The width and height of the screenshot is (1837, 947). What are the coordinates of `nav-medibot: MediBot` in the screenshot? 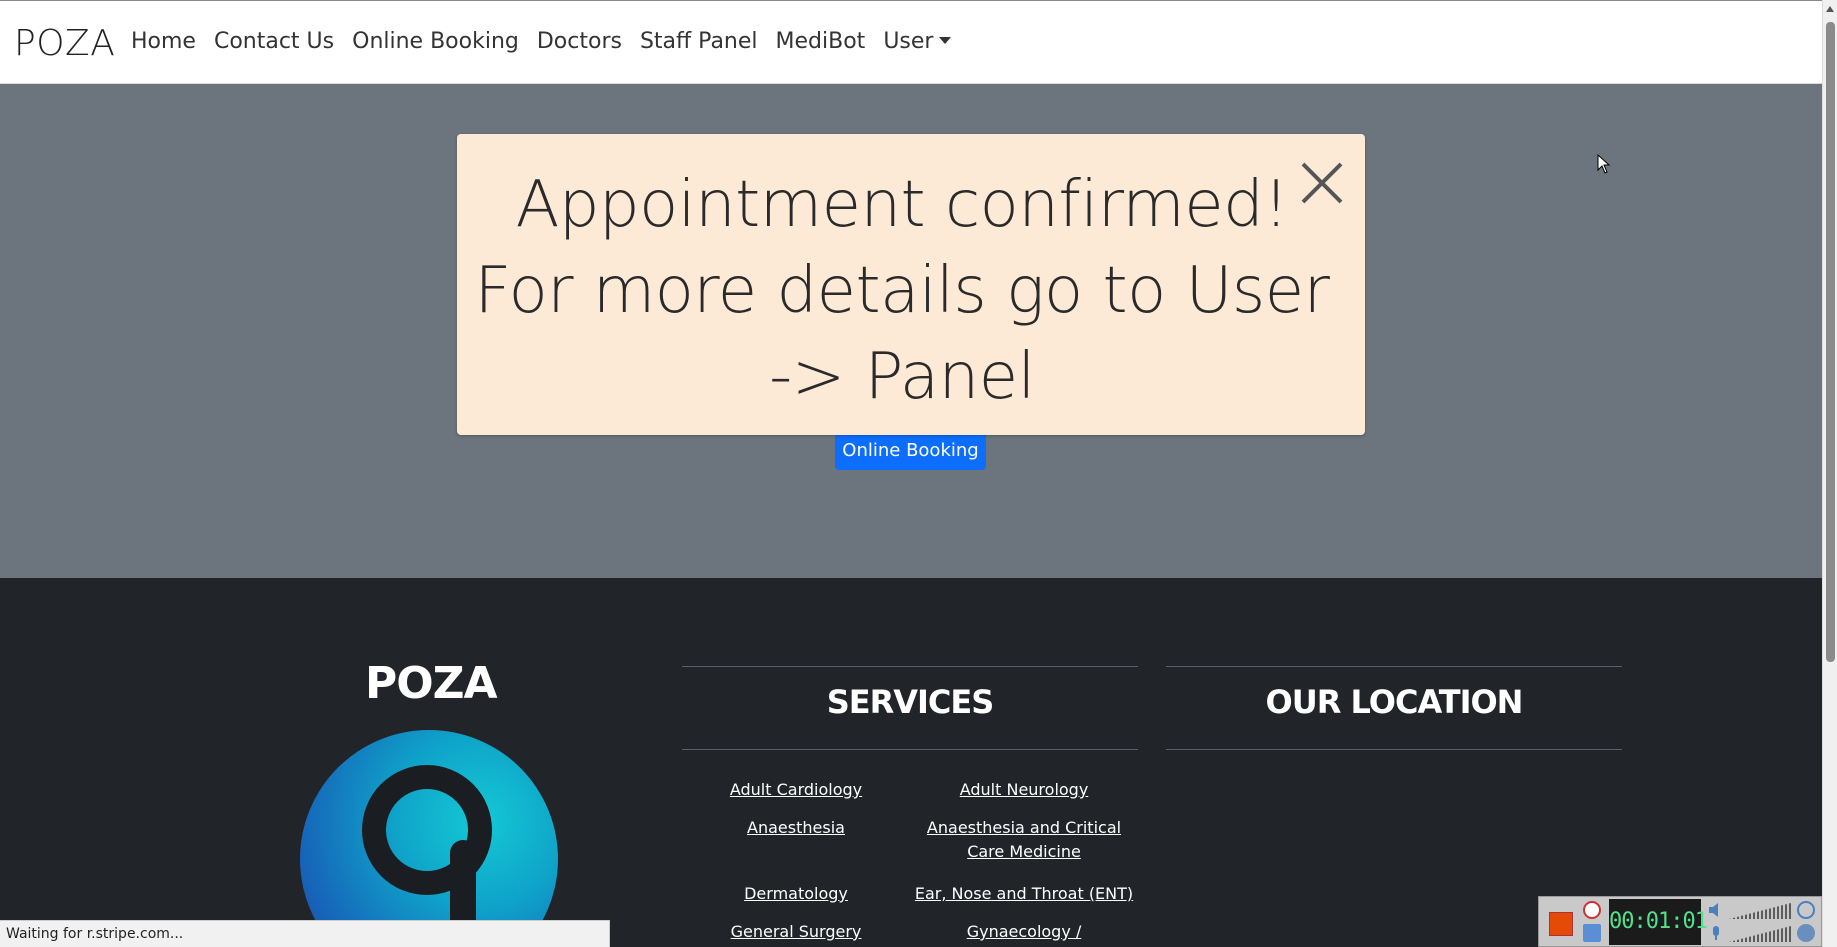 It's located at (821, 41).